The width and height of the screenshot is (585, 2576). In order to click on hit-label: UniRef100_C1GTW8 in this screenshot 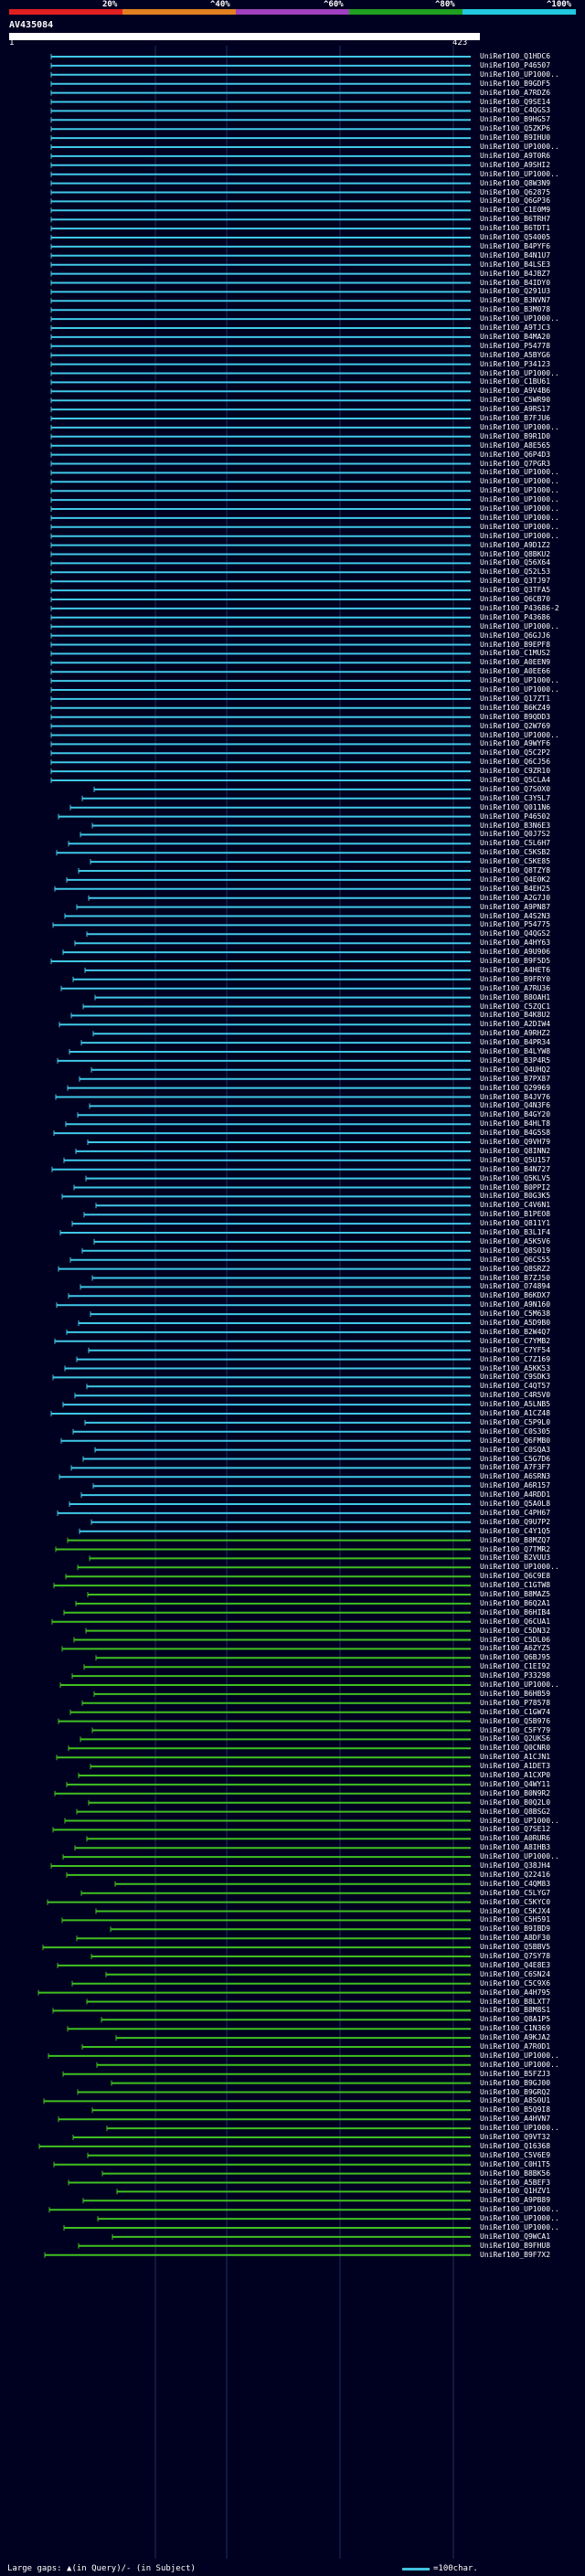, I will do `click(515, 1585)`.